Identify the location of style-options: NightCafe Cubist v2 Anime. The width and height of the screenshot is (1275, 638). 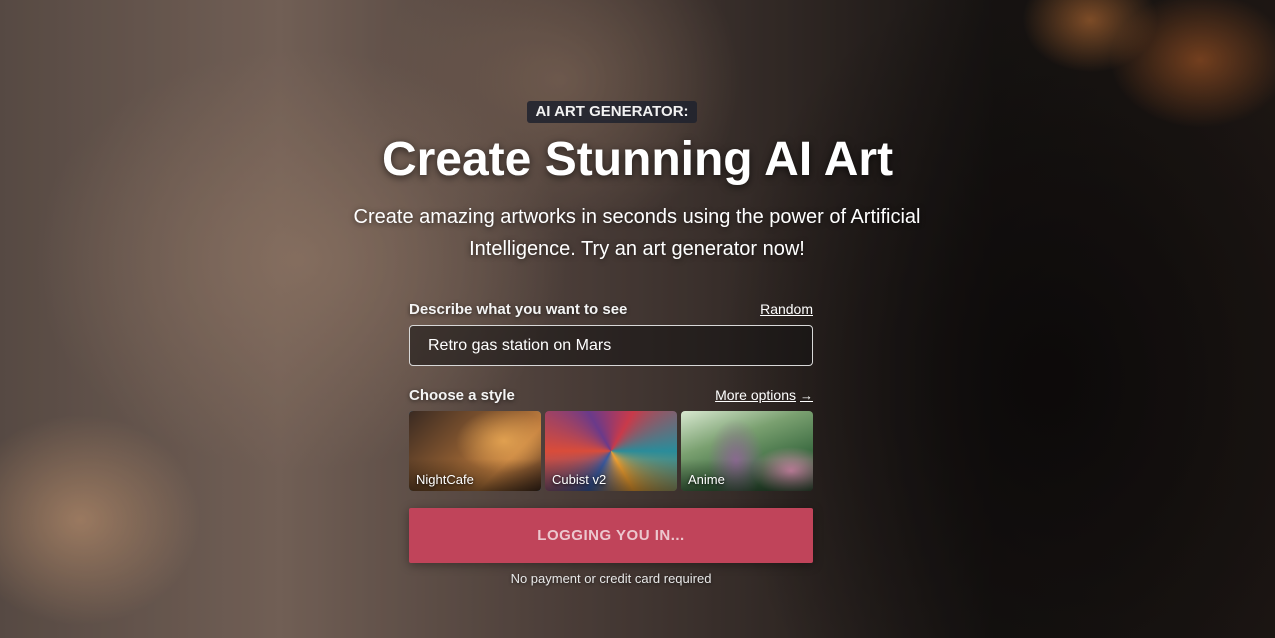
(611, 451).